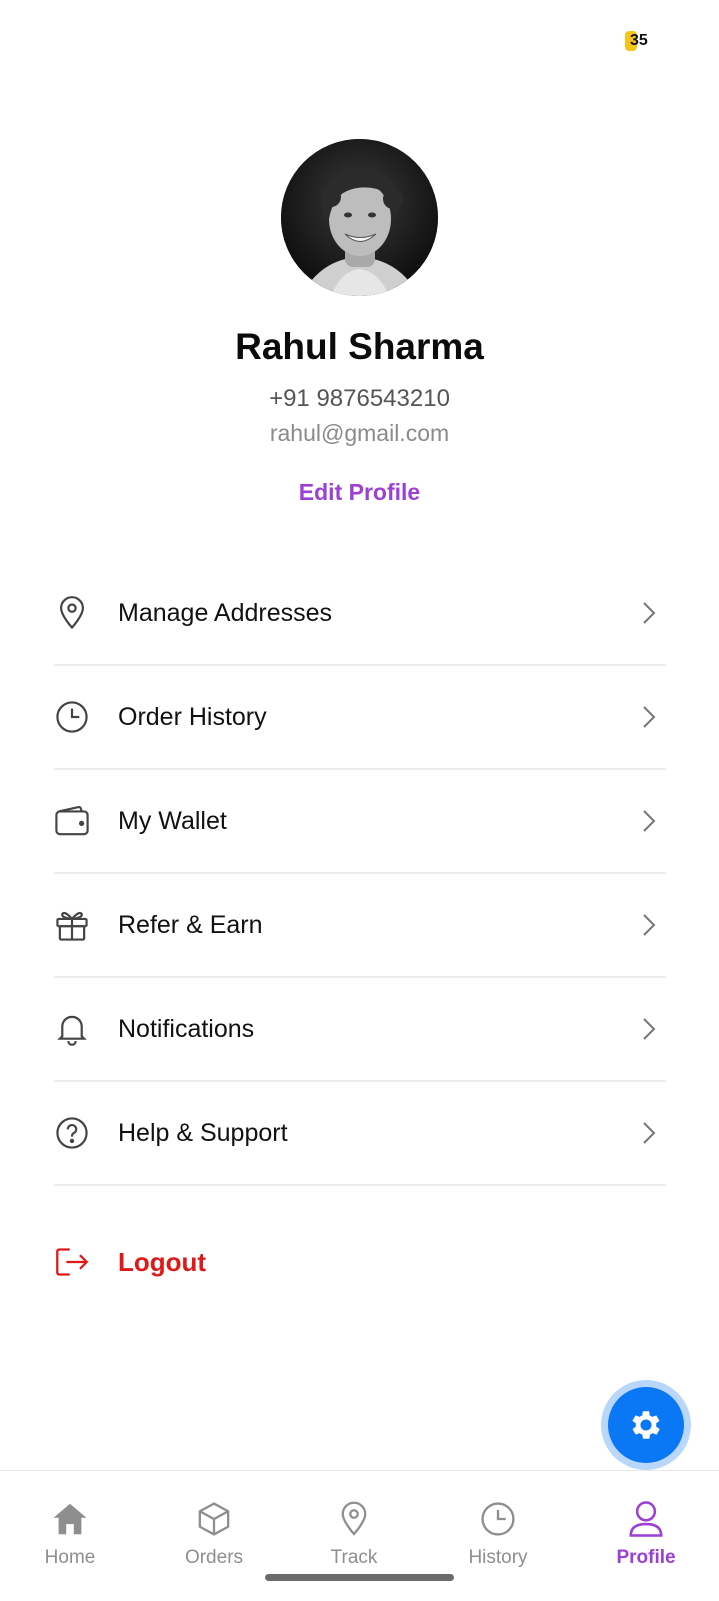 This screenshot has height=1601, width=719. Describe the element at coordinates (192, 716) in the screenshot. I see `menu-item-label: Order History` at that location.